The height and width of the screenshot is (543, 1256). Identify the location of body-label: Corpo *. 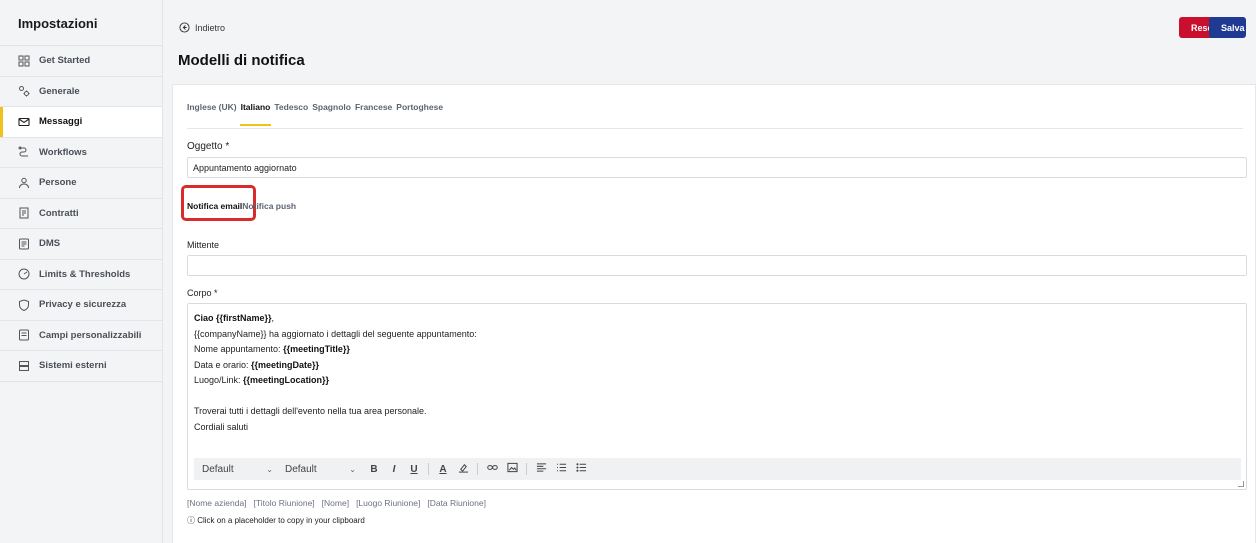
(202, 293).